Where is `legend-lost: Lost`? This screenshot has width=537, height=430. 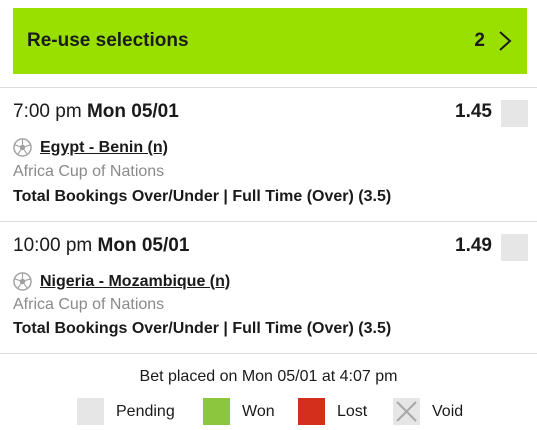
legend-lost: Lost is located at coordinates (332, 411).